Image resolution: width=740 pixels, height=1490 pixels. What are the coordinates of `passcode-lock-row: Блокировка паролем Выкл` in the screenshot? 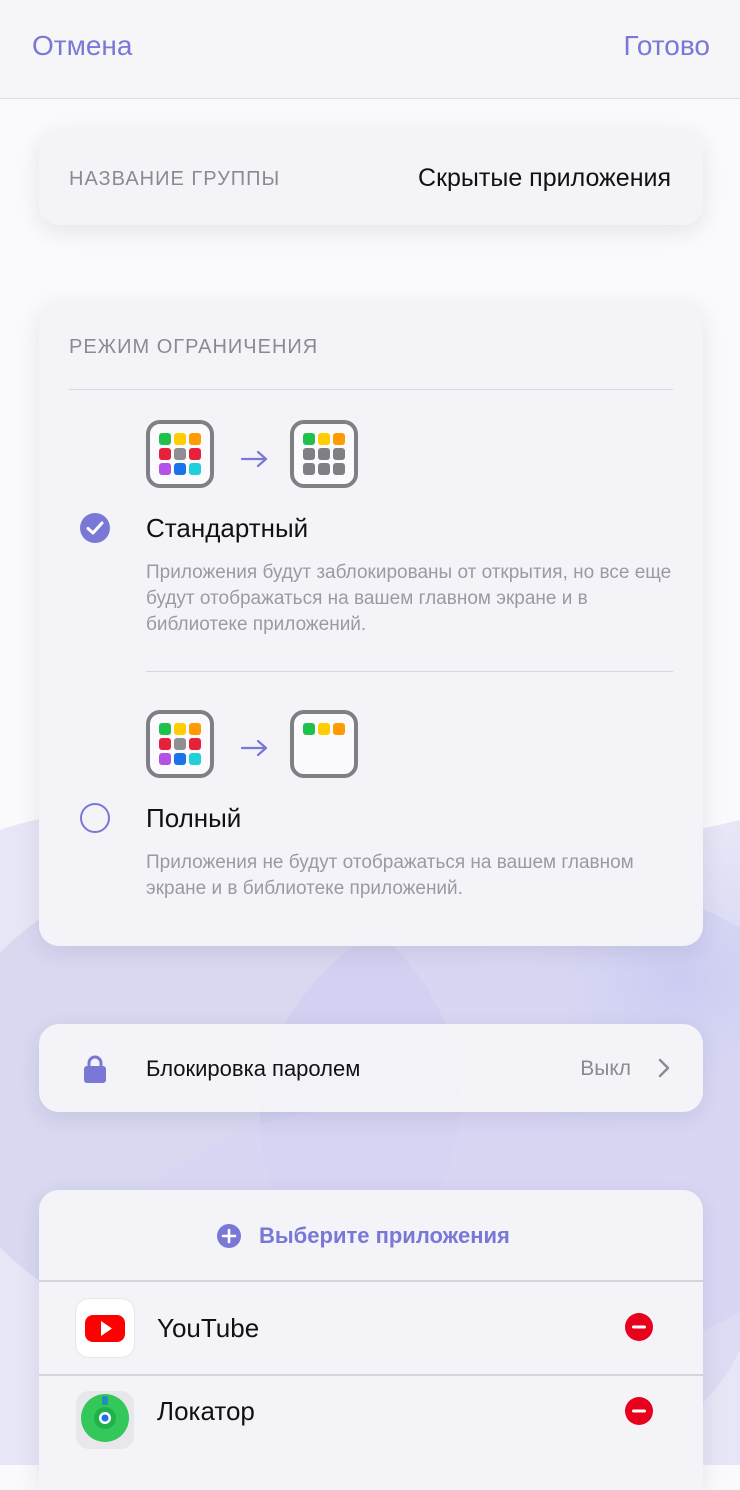 It's located at (371, 1068).